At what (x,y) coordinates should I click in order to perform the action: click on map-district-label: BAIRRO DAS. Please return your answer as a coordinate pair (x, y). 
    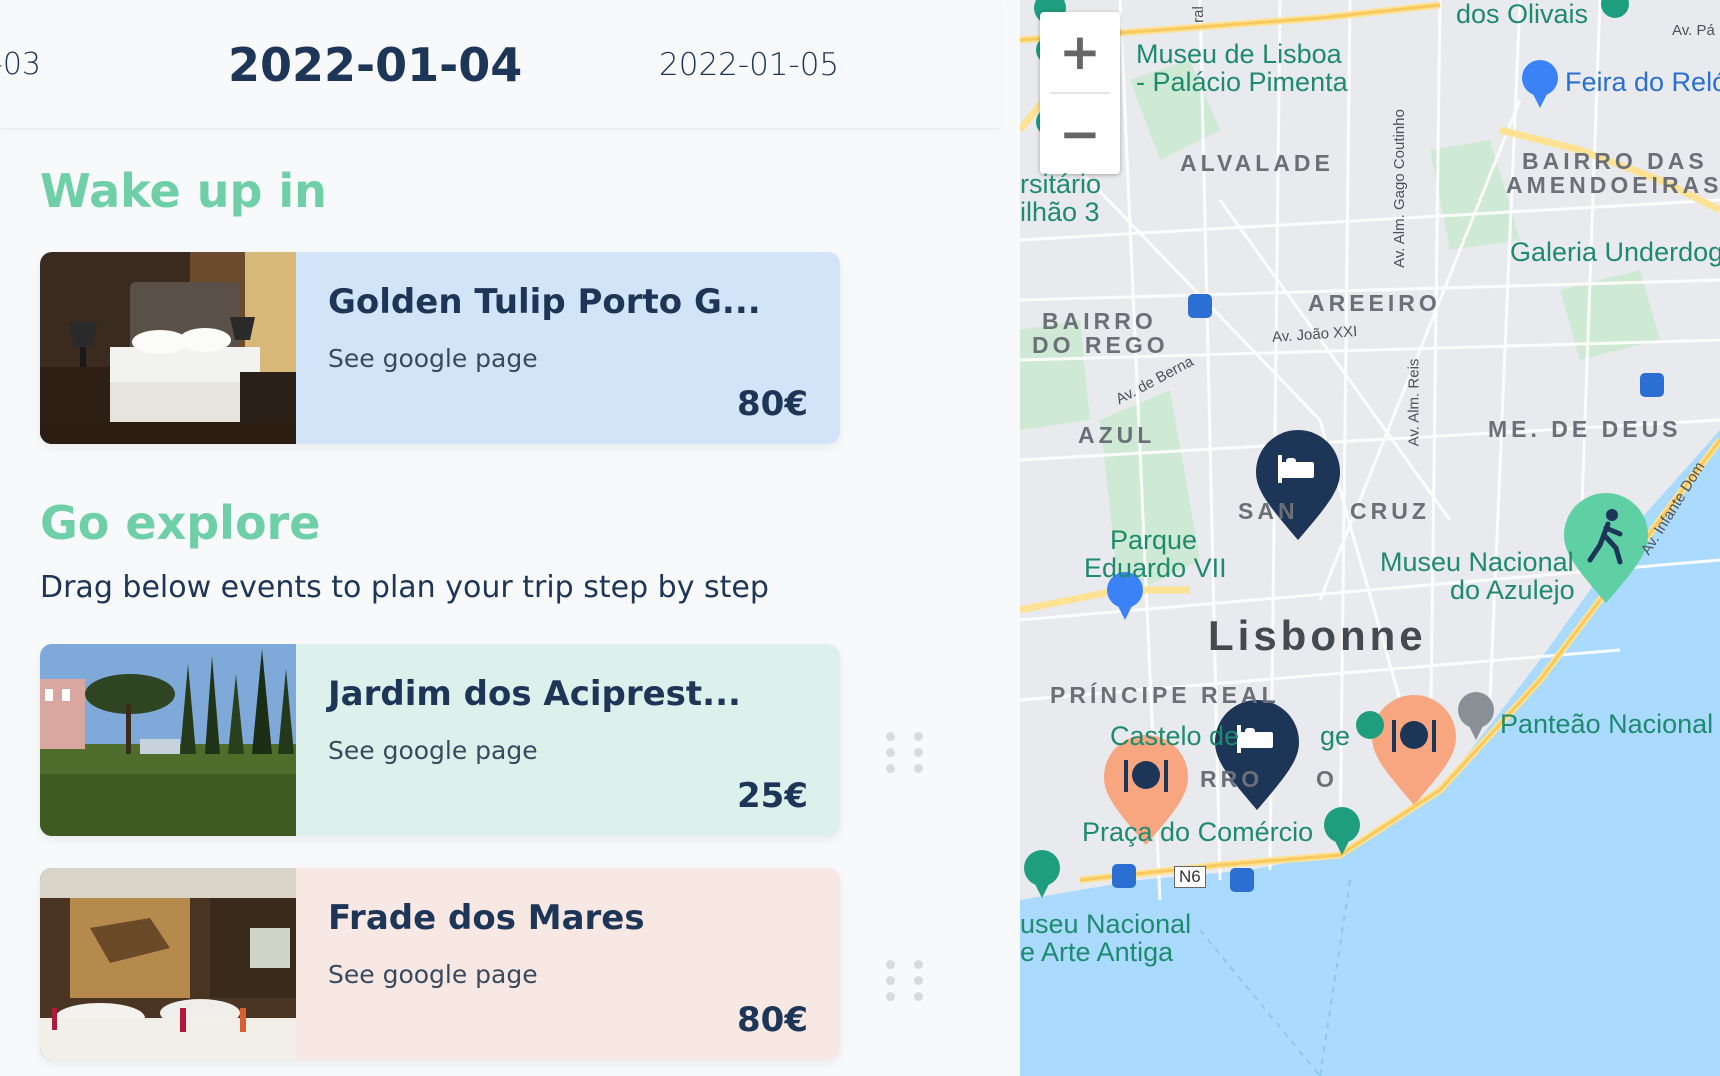
    Looking at the image, I should click on (1615, 161).